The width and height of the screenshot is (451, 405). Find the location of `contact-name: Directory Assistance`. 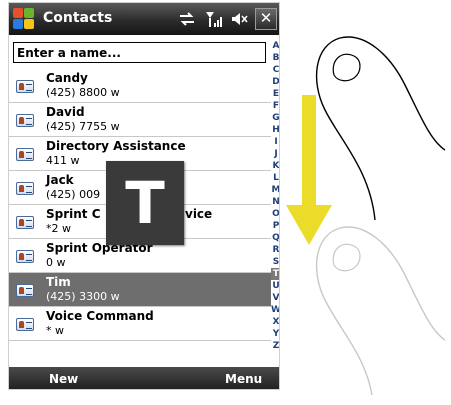

contact-name: Directory Assistance is located at coordinates (116, 146).